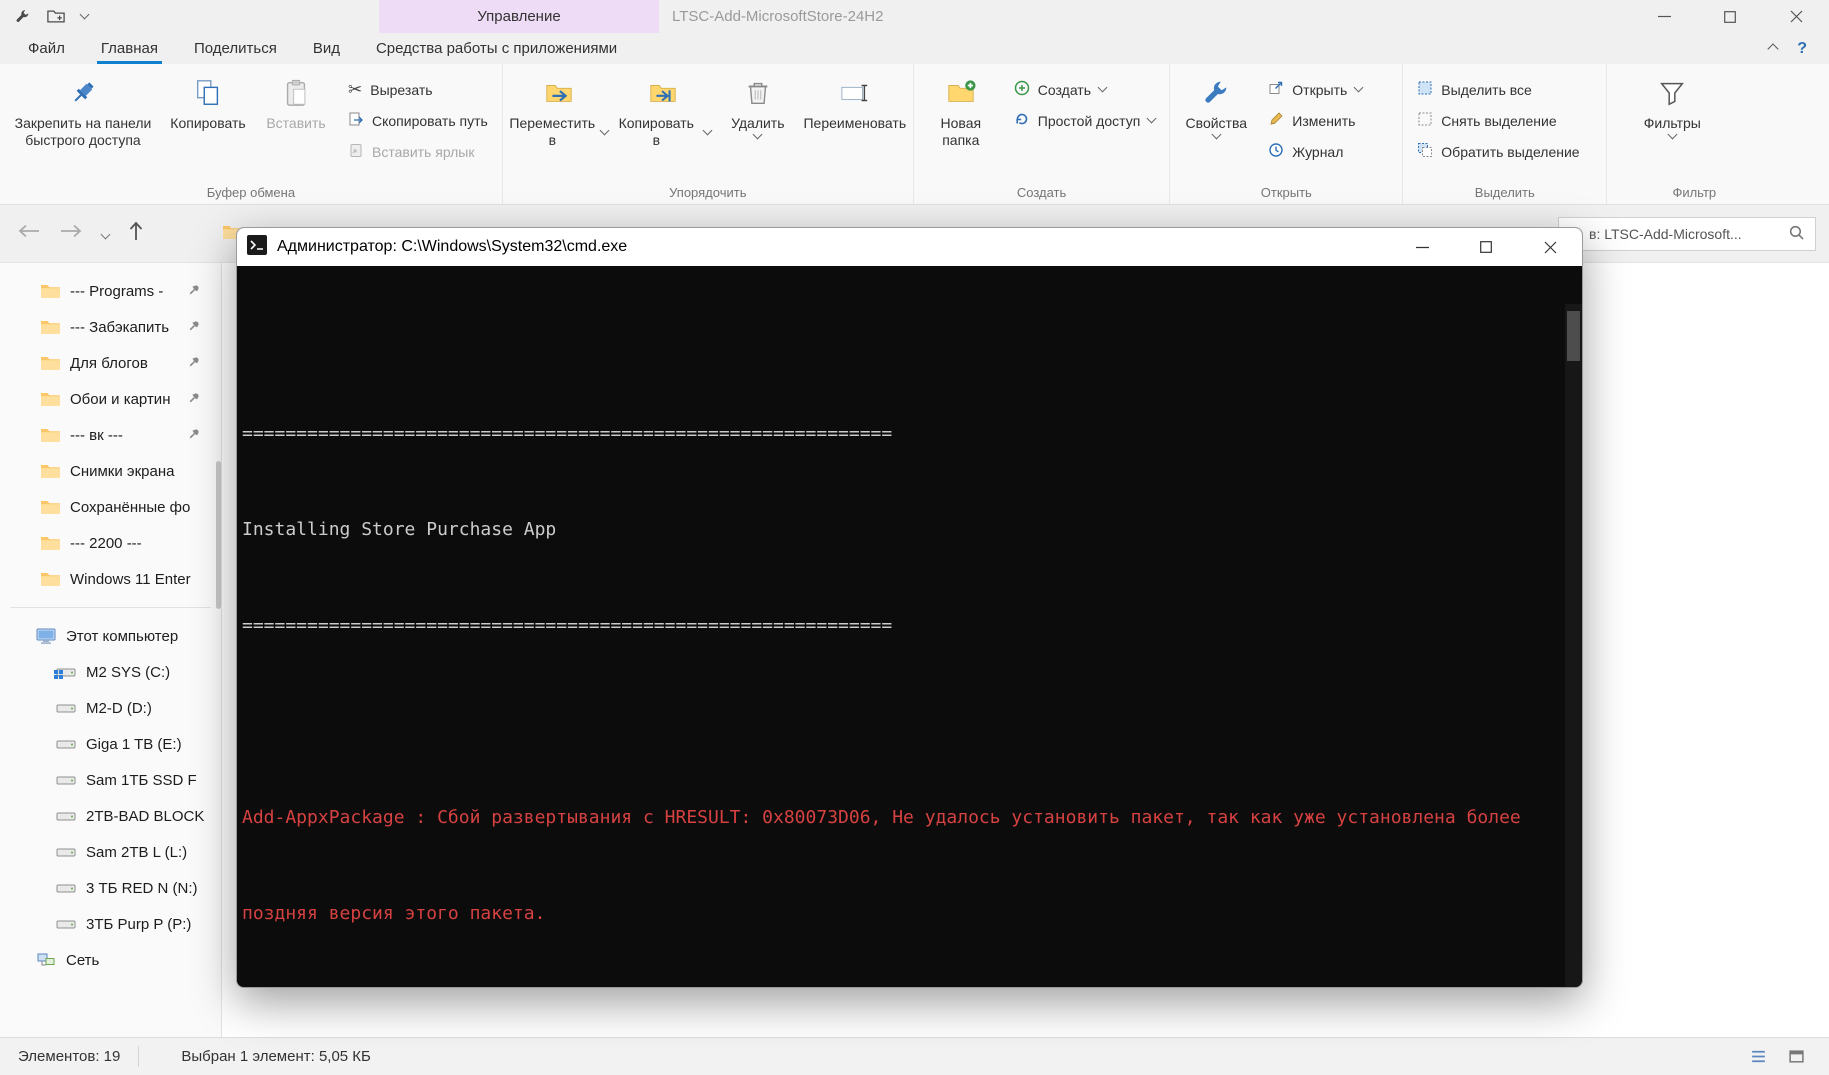 This screenshot has width=1829, height=1075. What do you see at coordinates (914, 16) in the screenshot?
I see `title-bar: Управление LTSC-Add-MicrosoftStore-24H2` at bounding box center [914, 16].